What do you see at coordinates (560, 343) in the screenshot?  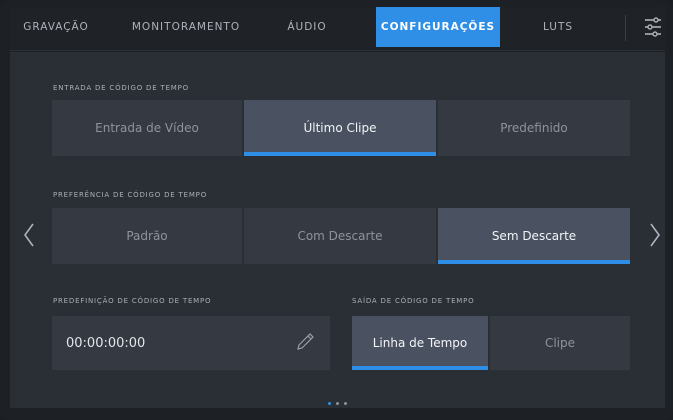 I see `option-clip: Clipe` at bounding box center [560, 343].